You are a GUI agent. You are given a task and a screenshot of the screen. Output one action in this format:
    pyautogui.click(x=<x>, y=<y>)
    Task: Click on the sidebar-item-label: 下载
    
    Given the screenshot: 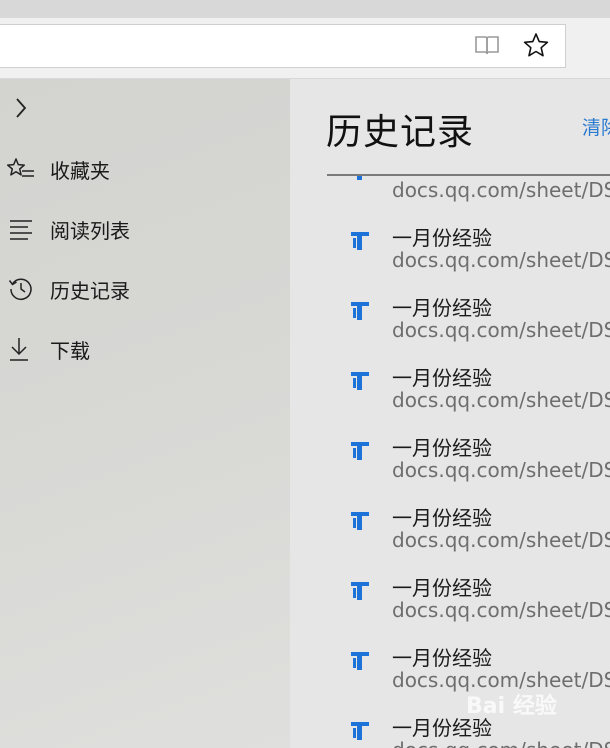 What is the action you would take?
    pyautogui.click(x=70, y=350)
    